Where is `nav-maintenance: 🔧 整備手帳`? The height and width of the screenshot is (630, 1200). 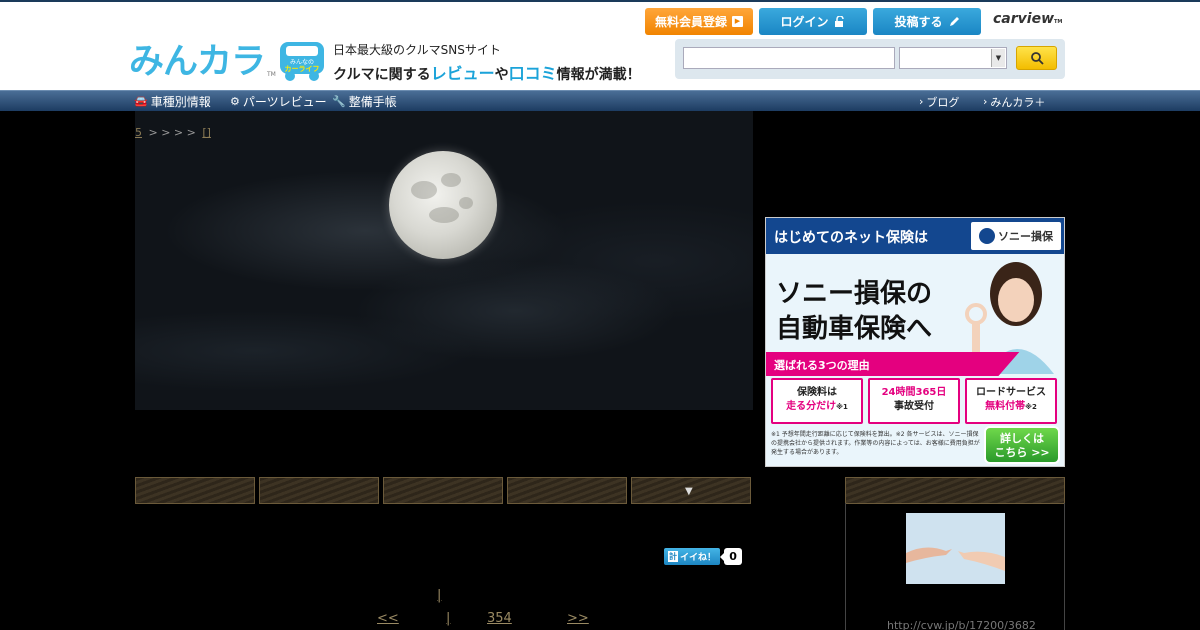 nav-maintenance: 🔧 整備手帳 is located at coordinates (364, 101).